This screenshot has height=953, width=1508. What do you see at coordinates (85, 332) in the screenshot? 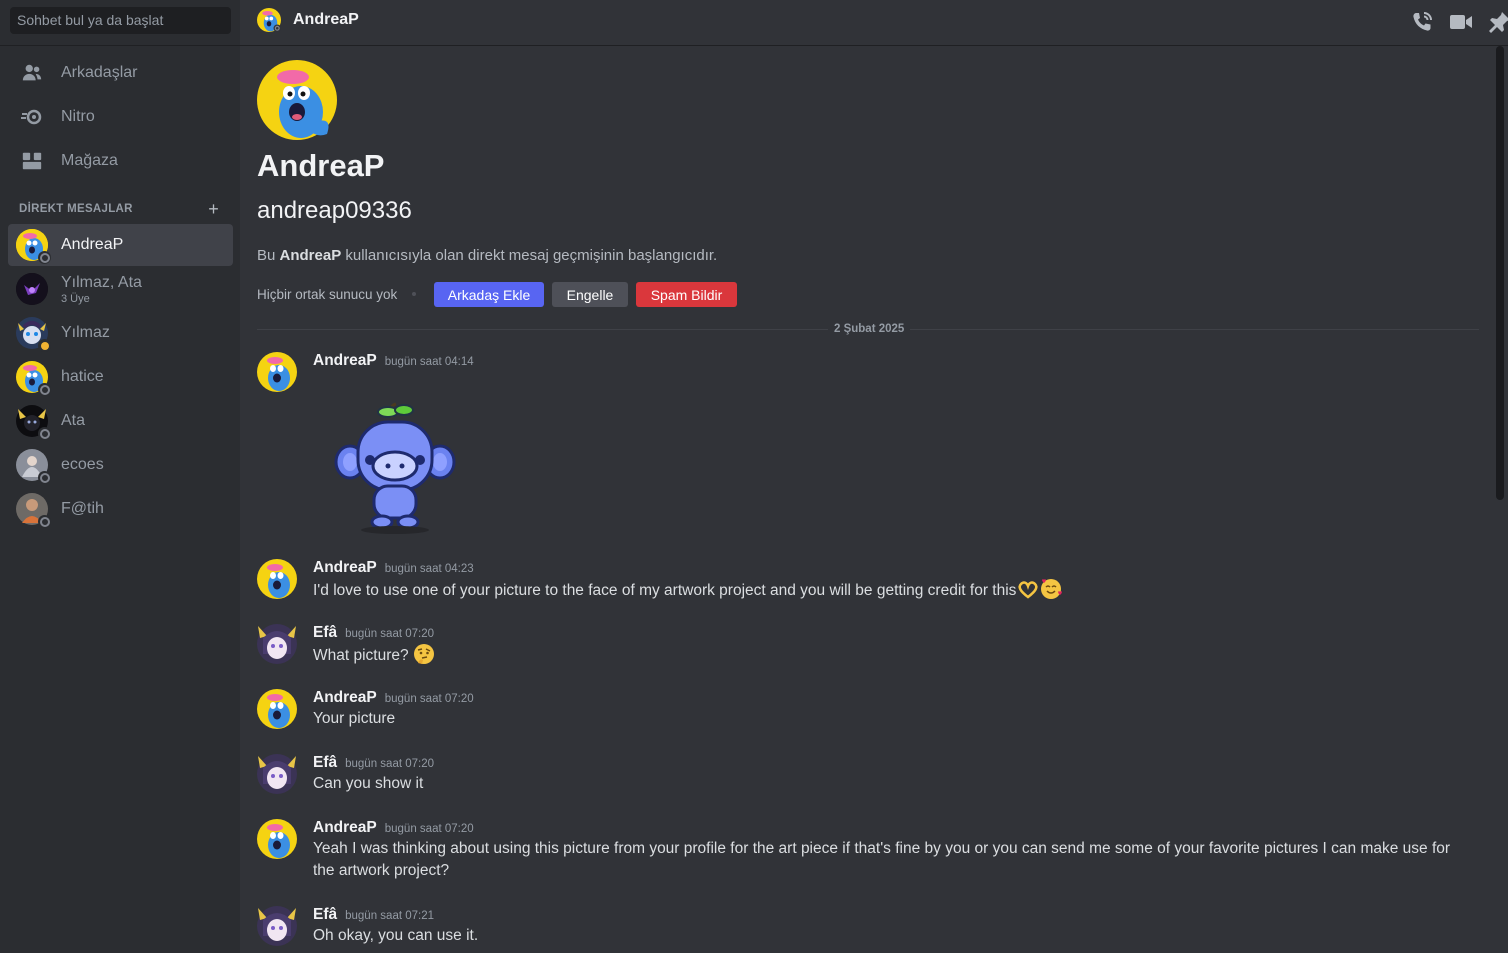
I see `dm-name: Yılmaz` at bounding box center [85, 332].